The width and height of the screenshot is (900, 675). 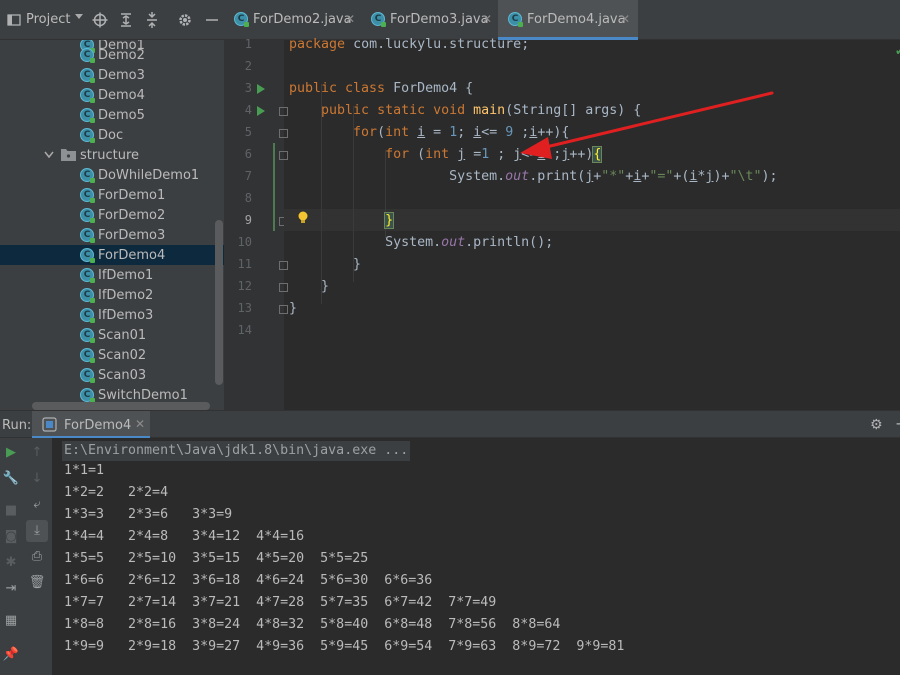 What do you see at coordinates (876, 425) in the screenshot?
I see `gear-icon: ⚙` at bounding box center [876, 425].